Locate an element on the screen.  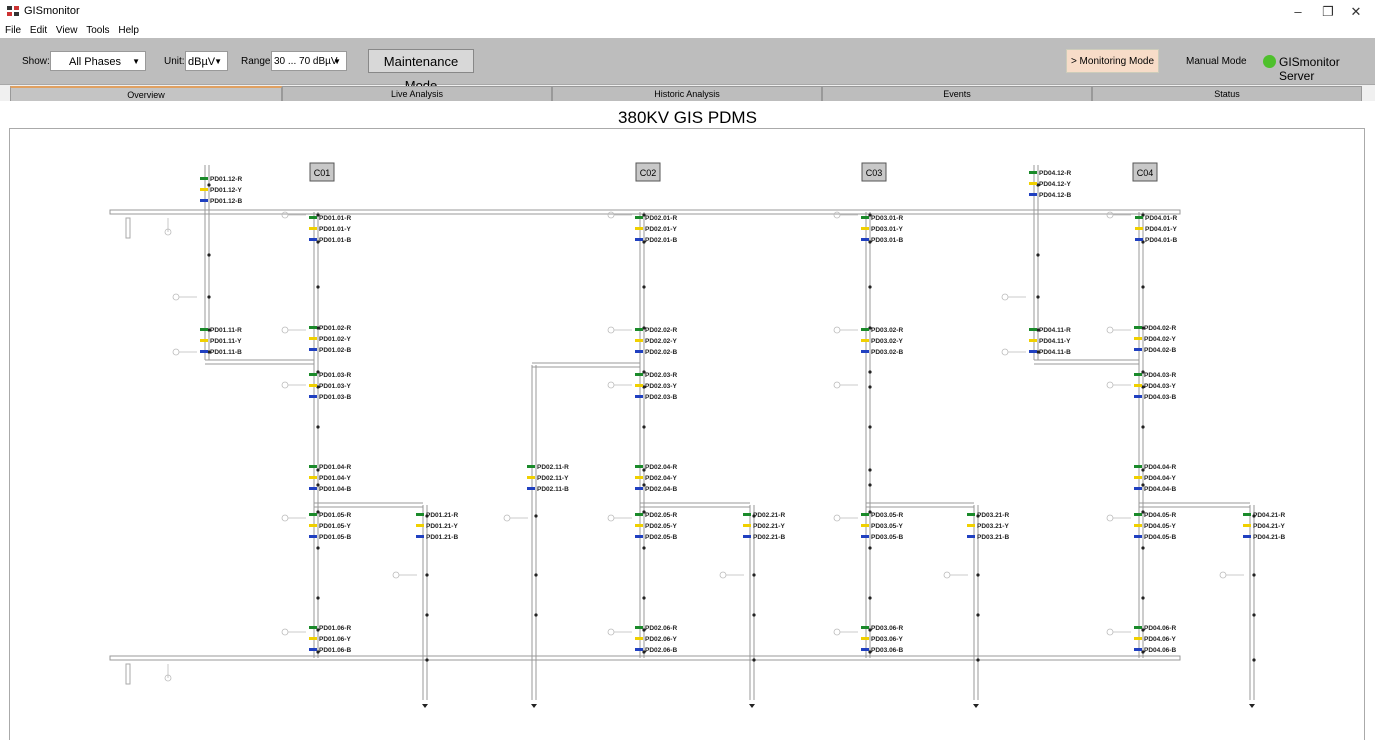
sensor-group-pd01-03: PD01.03-R PD01.03-Y PD01.03-B is located at coordinates (330, 386).